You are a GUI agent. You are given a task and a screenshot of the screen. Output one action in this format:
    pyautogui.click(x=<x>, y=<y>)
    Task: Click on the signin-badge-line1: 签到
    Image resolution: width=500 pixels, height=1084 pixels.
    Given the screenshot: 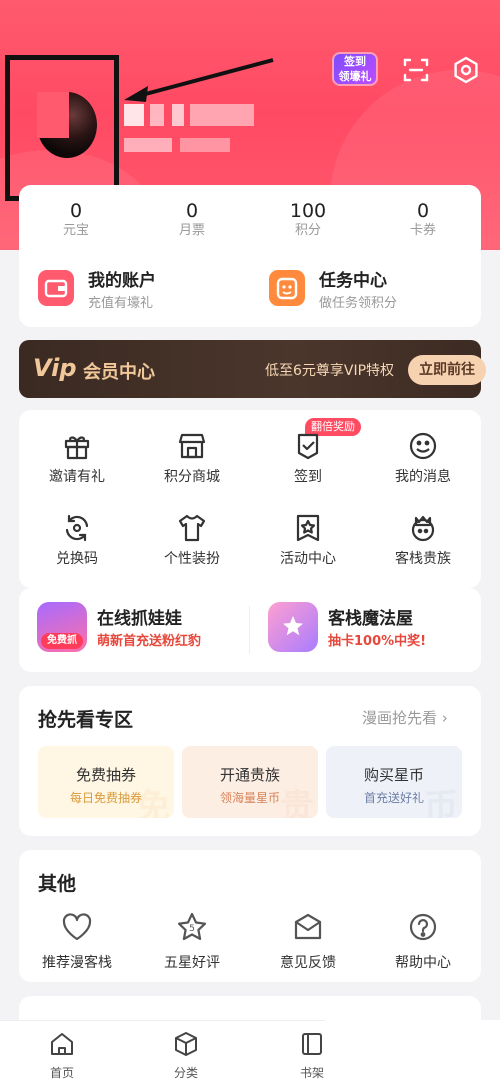 What is the action you would take?
    pyautogui.click(x=355, y=61)
    